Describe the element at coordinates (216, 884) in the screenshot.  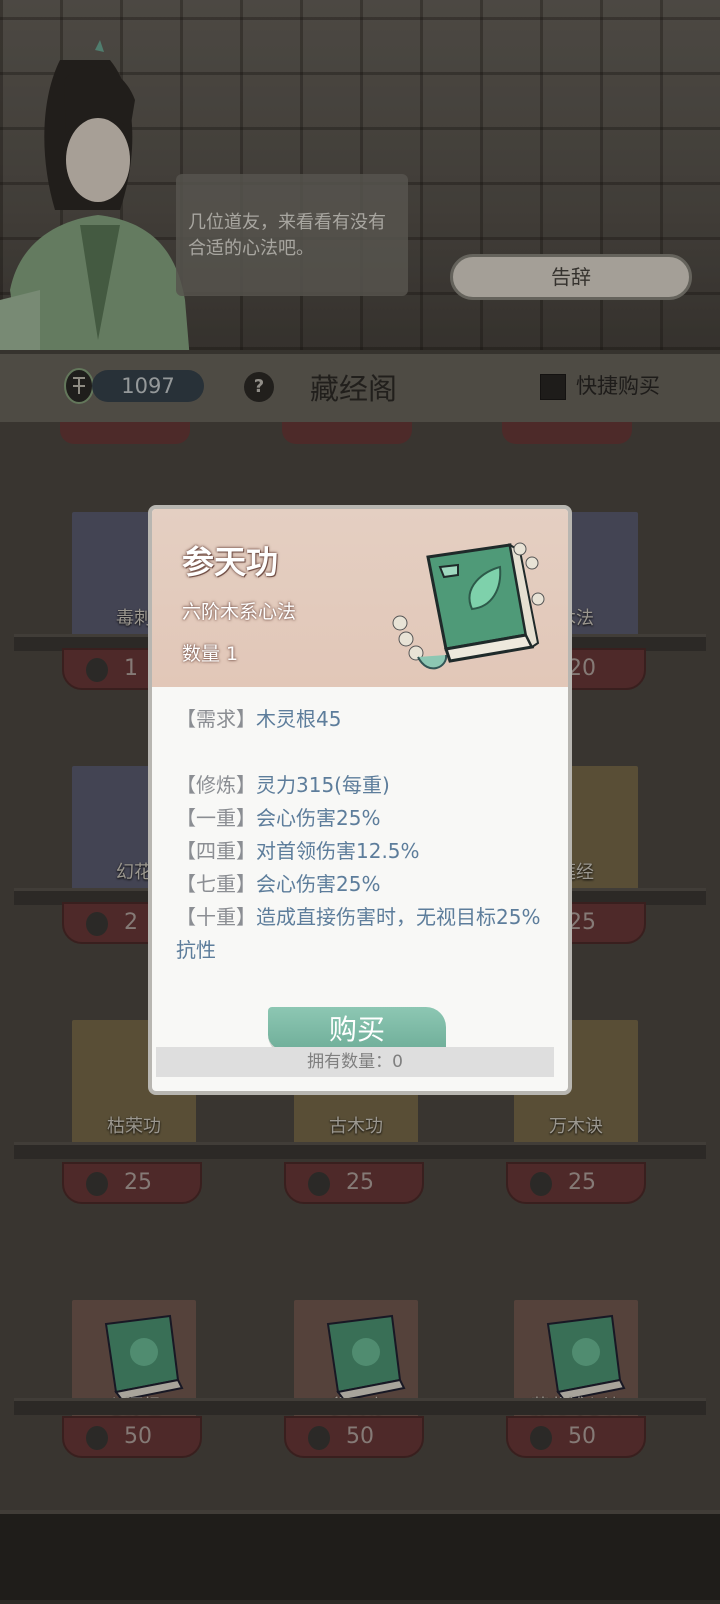
I see `level7-tag: 【七重】` at that location.